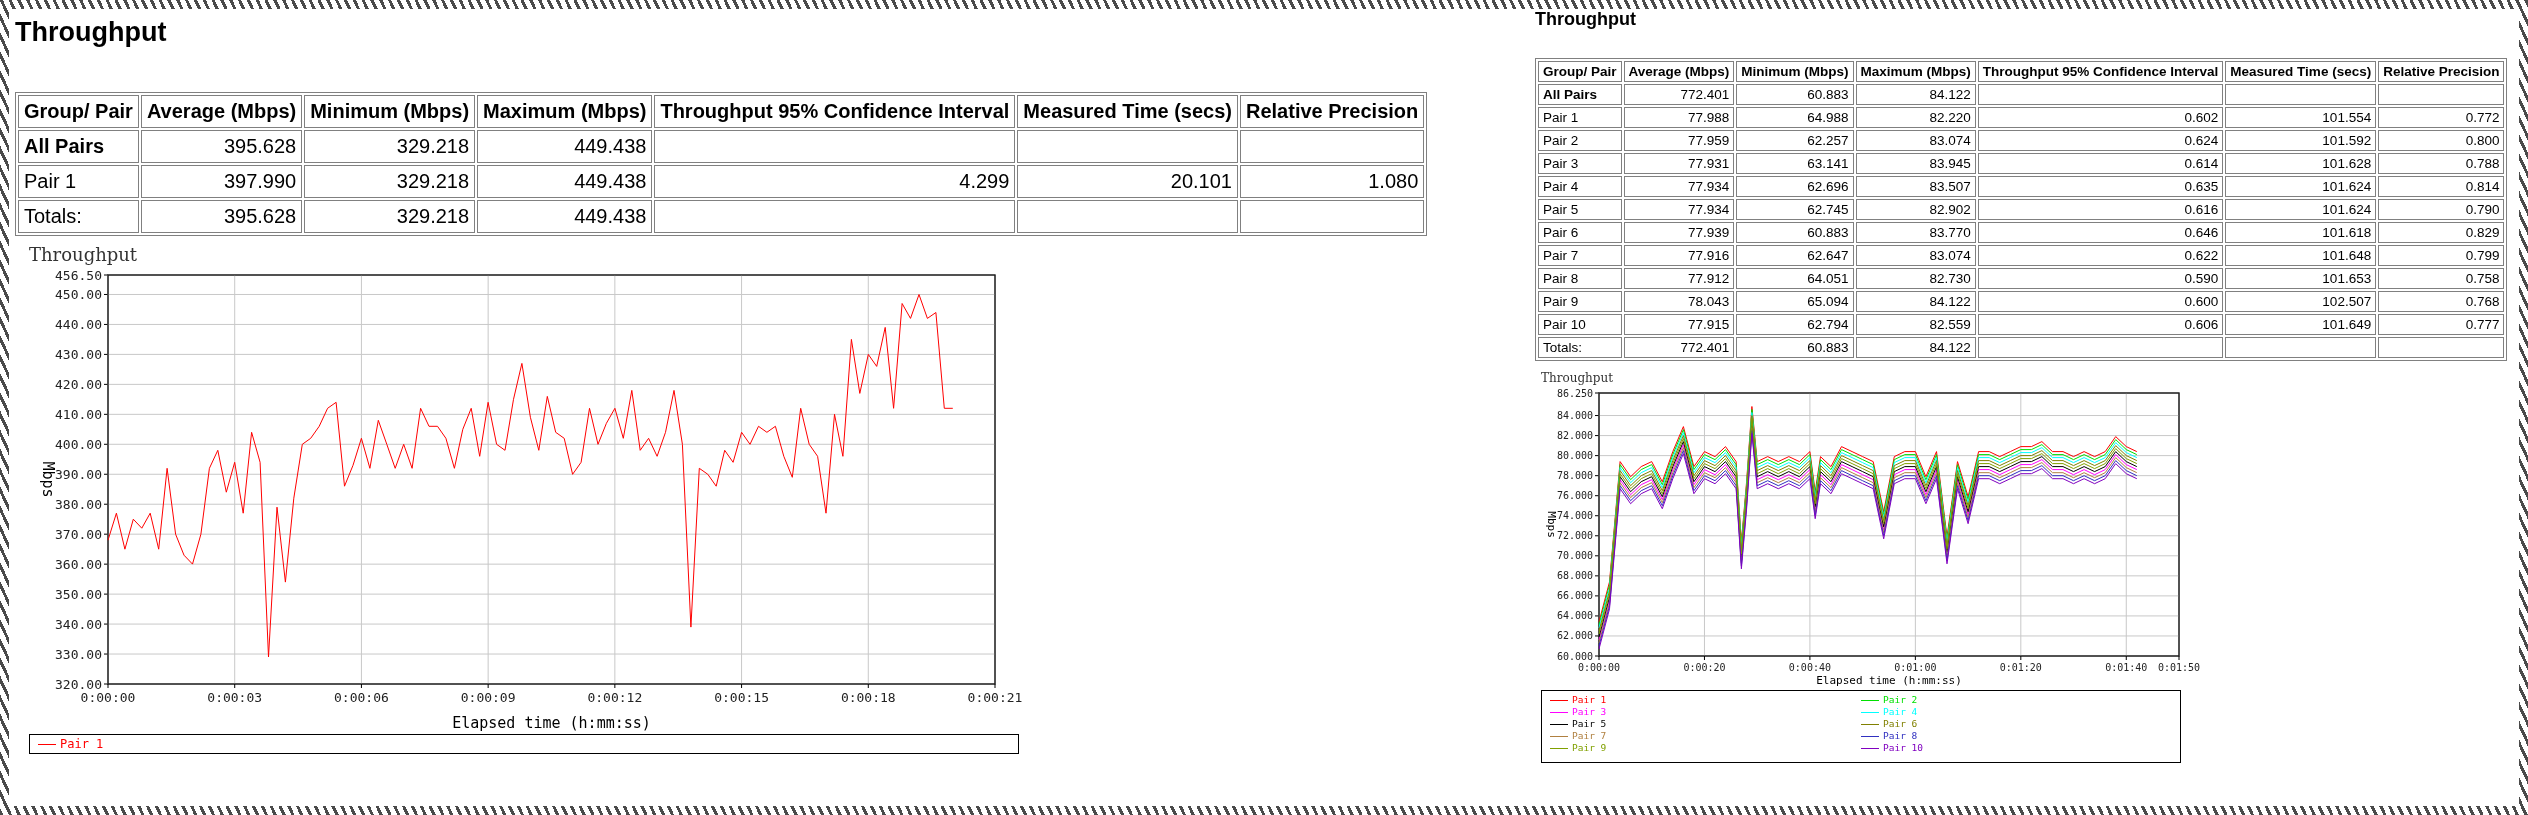 This screenshot has width=2528, height=815. Describe the element at coordinates (1580, 232) in the screenshot. I see `table-cell: Pair 6` at that location.